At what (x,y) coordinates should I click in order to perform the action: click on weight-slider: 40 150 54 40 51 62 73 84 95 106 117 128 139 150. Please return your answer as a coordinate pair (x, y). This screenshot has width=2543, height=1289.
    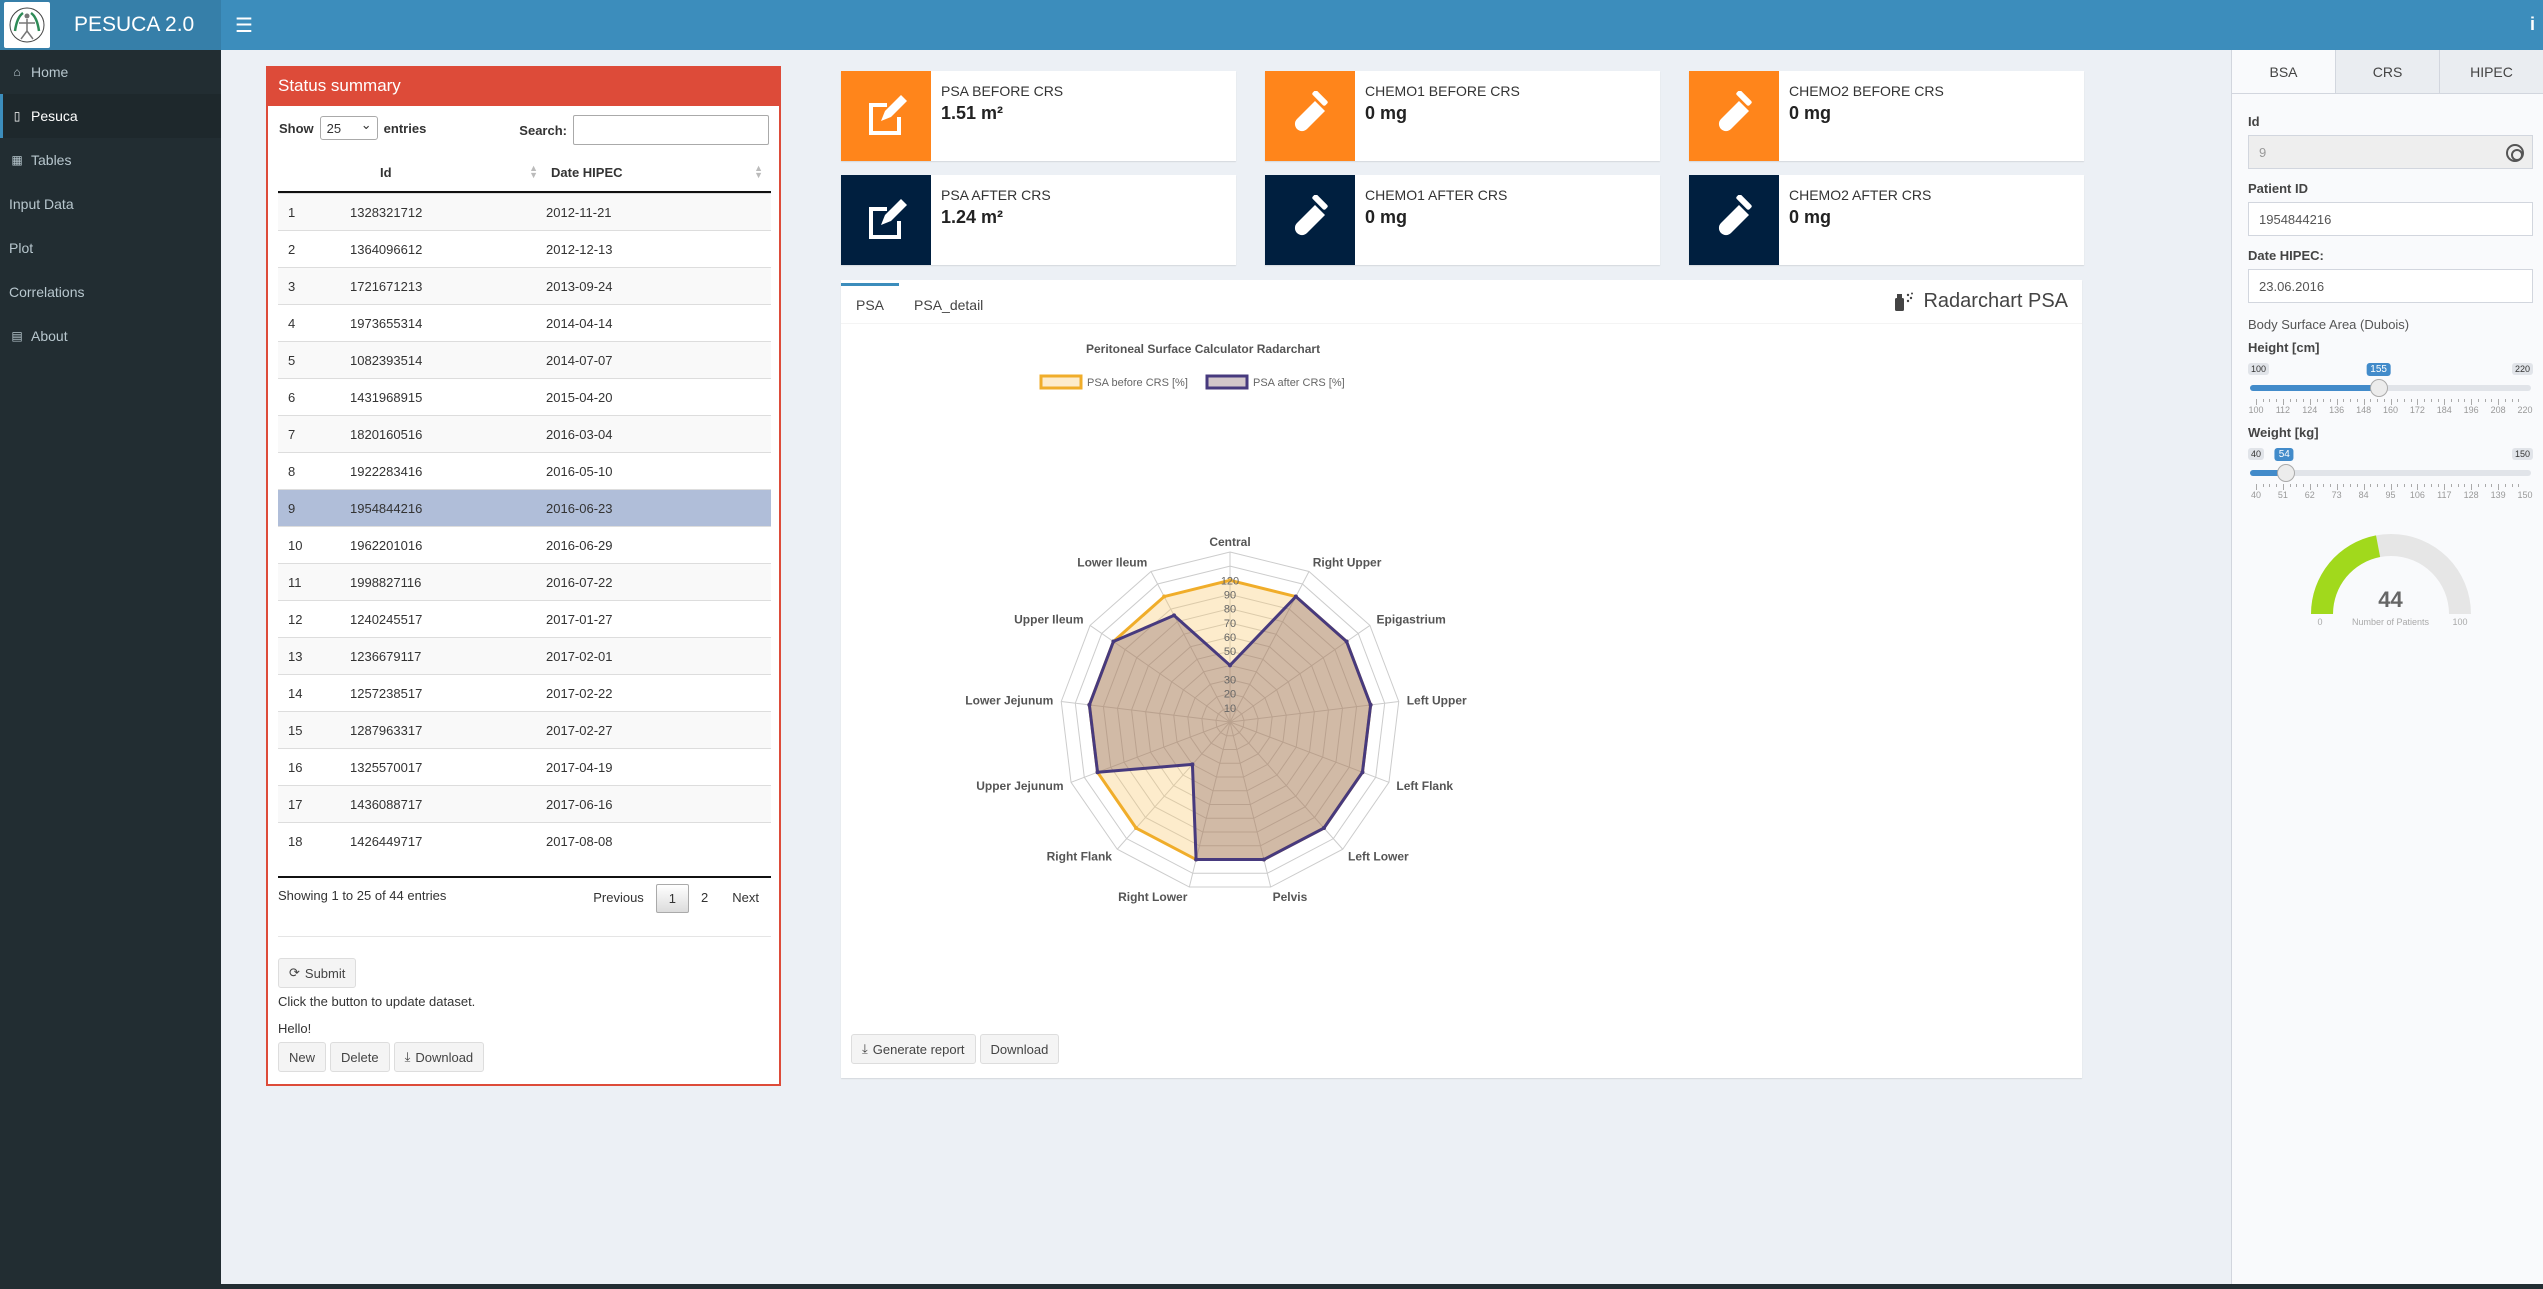
    Looking at the image, I should click on (2390, 475).